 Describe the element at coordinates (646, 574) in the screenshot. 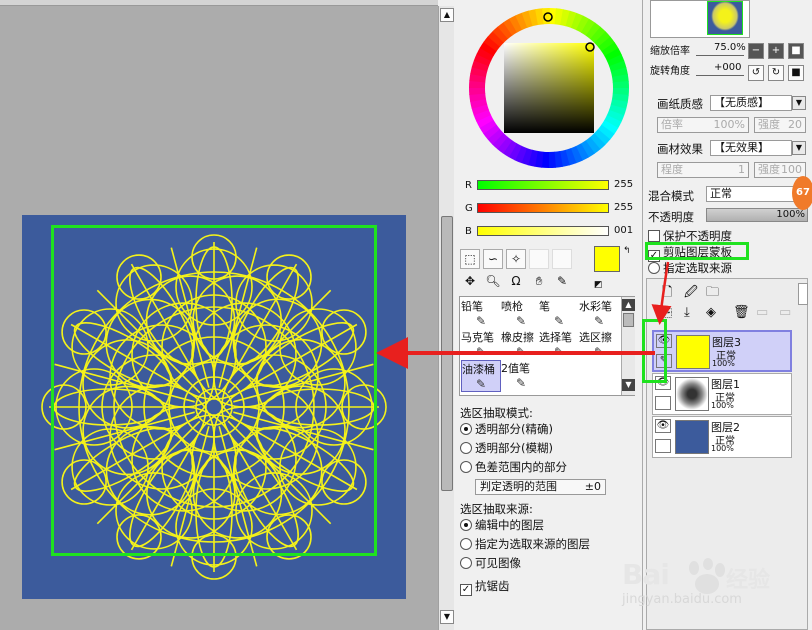

I see `watermark-brand: Bai` at that location.